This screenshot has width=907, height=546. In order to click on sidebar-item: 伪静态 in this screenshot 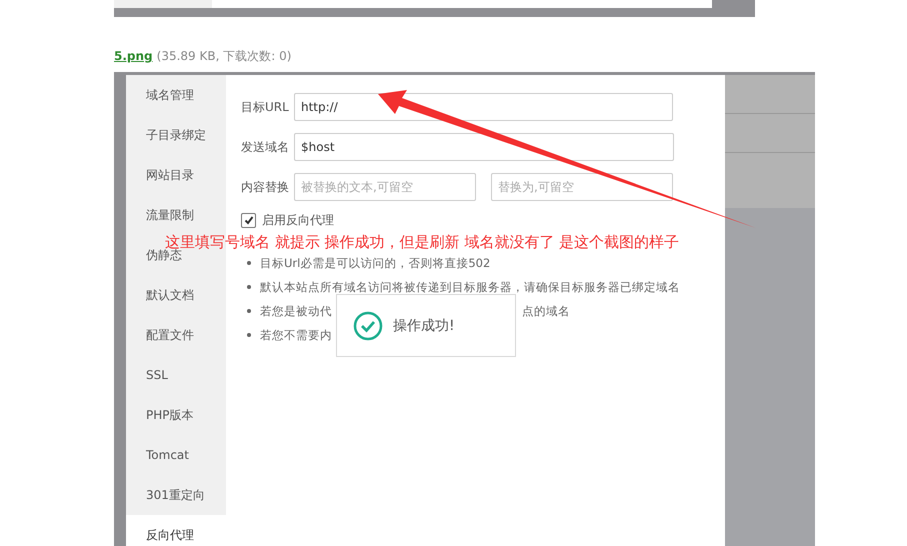, I will do `click(164, 255)`.